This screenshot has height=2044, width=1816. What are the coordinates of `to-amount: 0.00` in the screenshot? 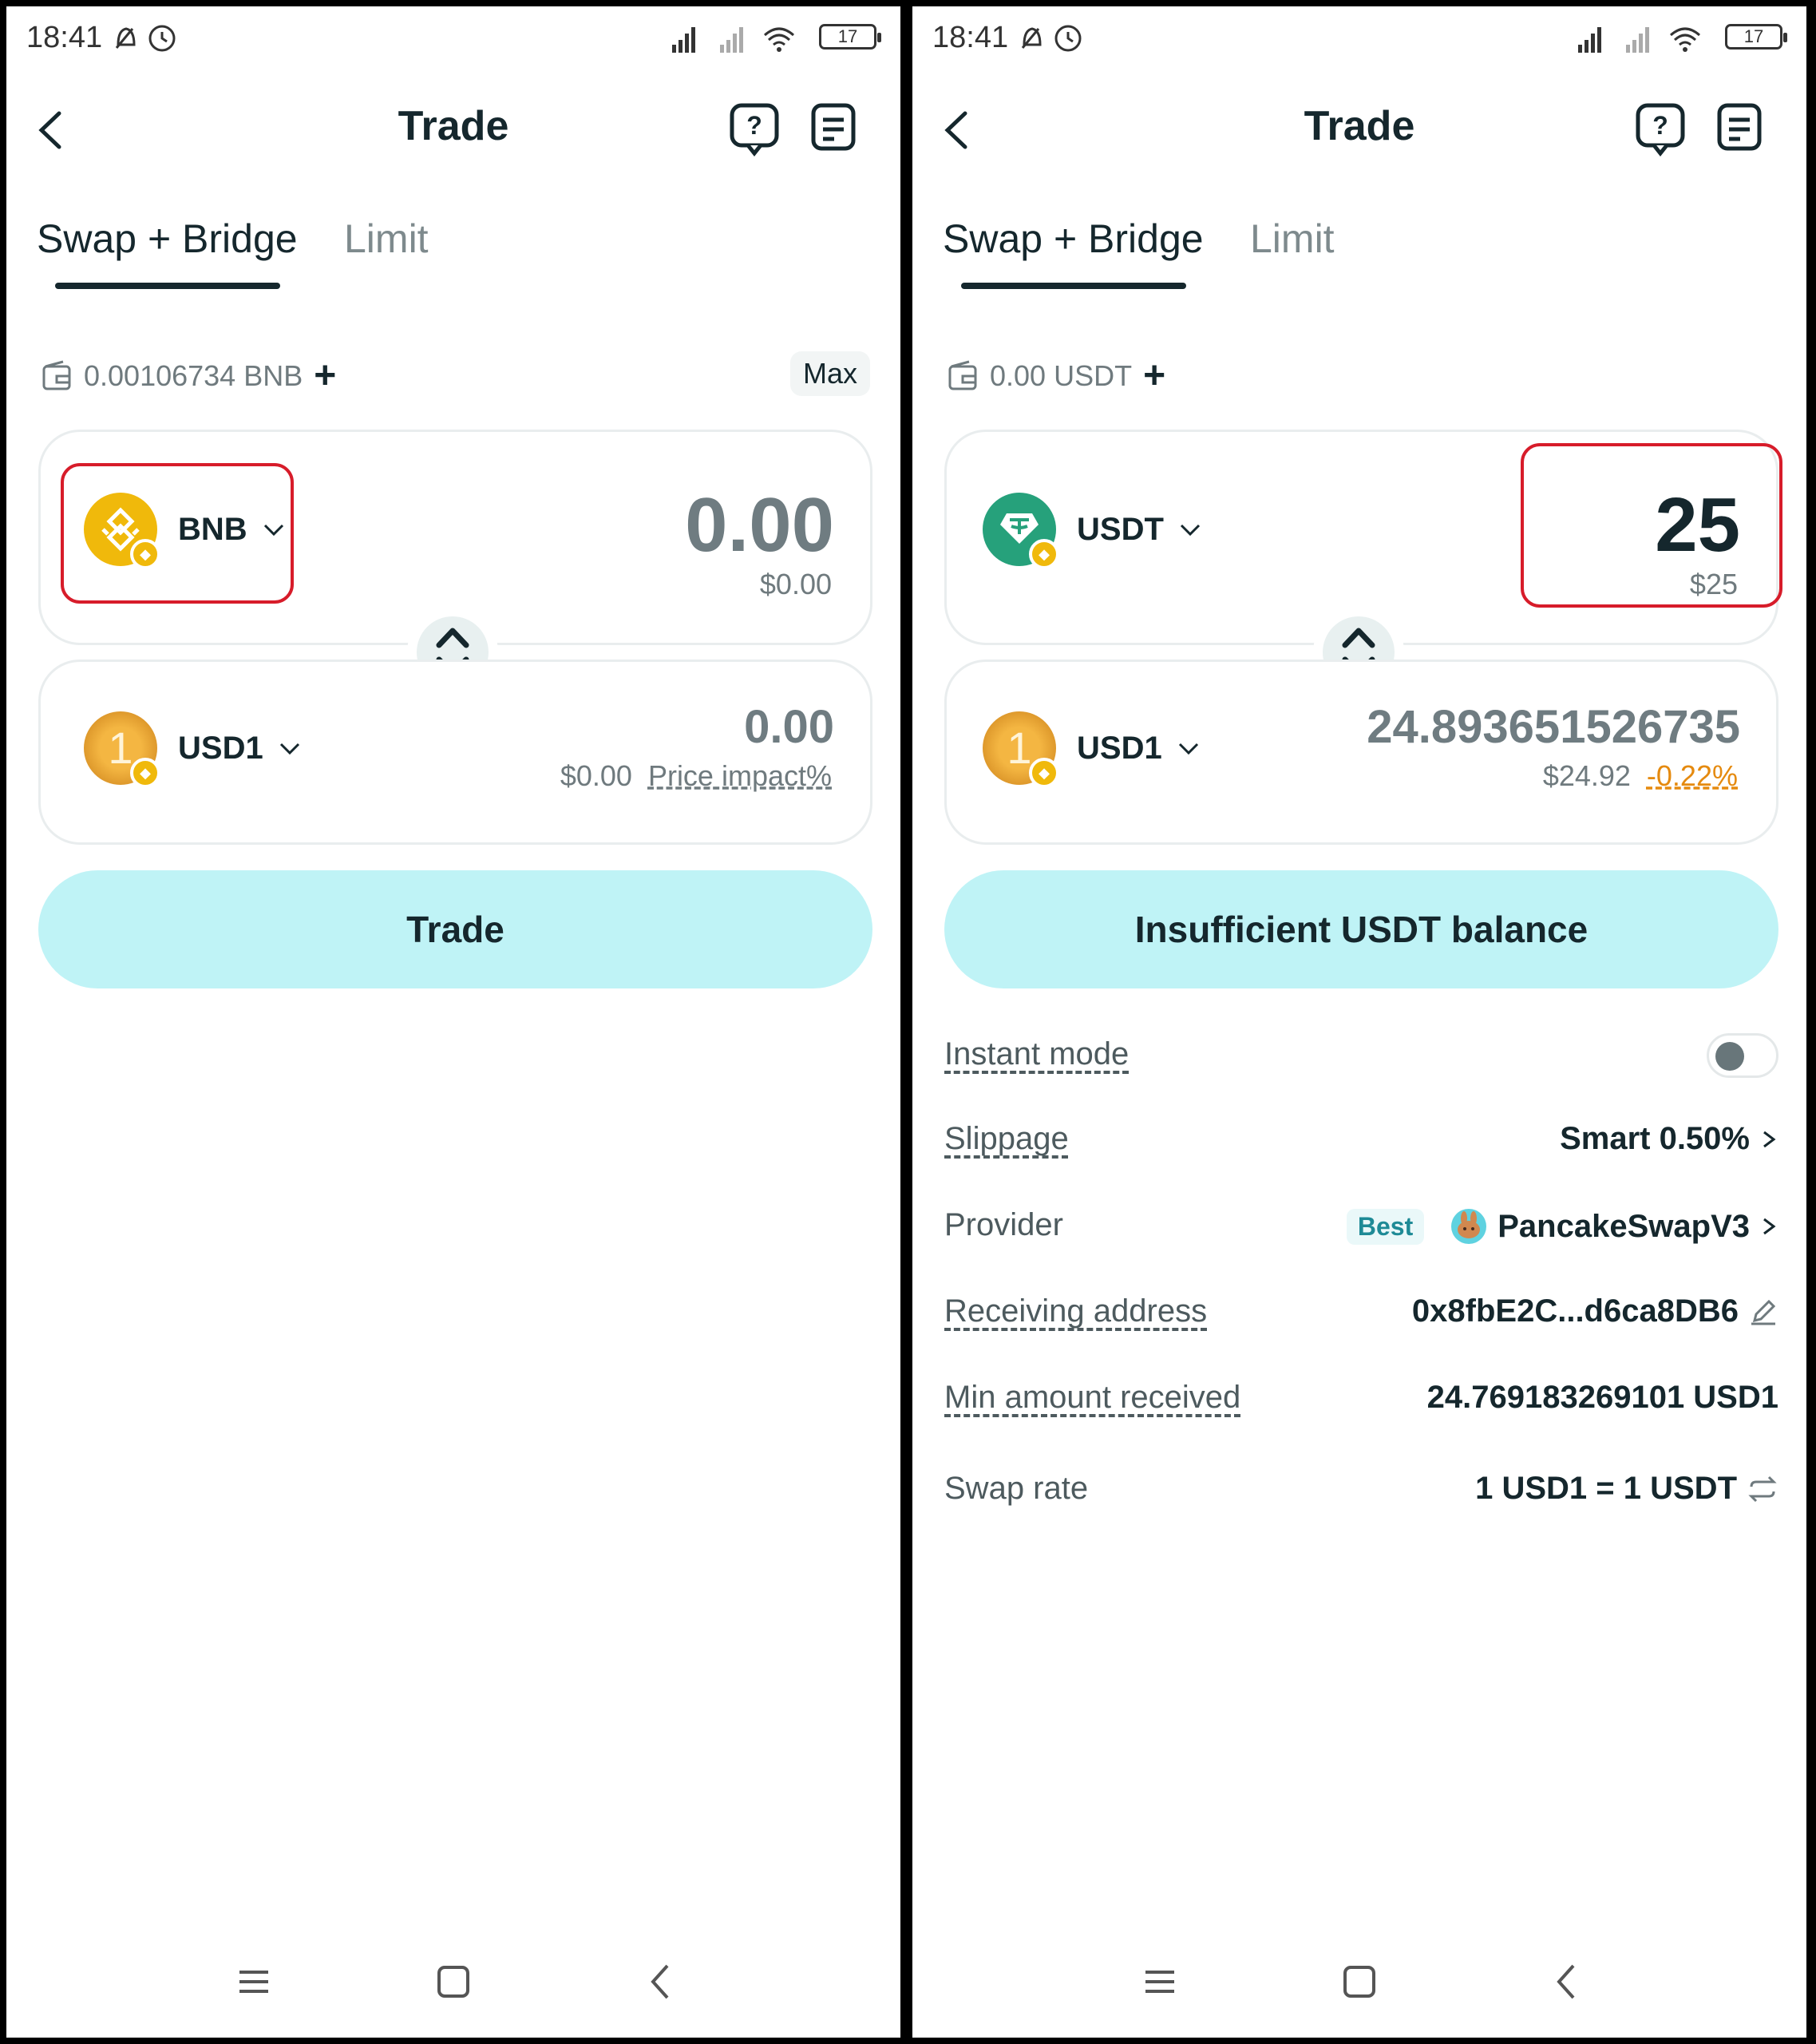 It's located at (789, 727).